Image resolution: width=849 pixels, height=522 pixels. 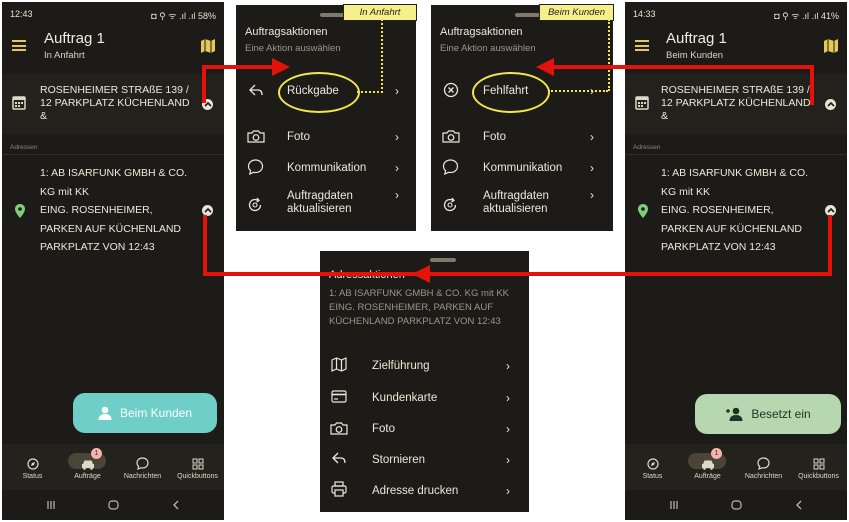 I want to click on fab-label: Beim Kunden, so click(x=156, y=413).